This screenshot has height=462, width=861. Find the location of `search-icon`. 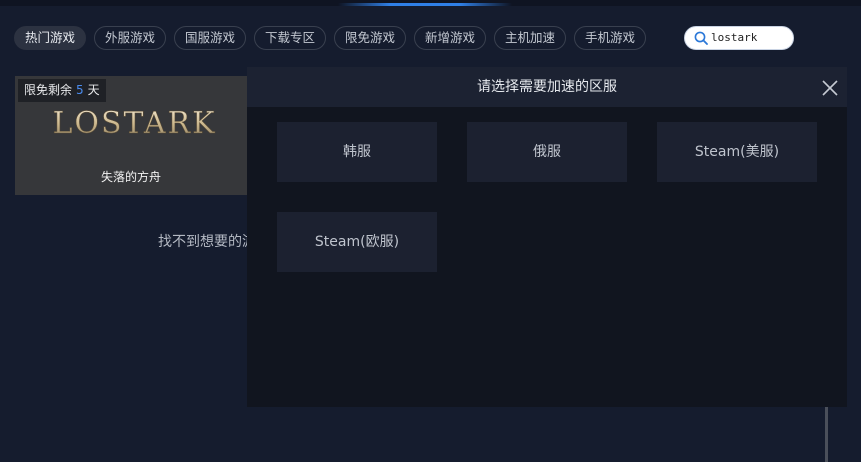

search-icon is located at coordinates (701, 38).